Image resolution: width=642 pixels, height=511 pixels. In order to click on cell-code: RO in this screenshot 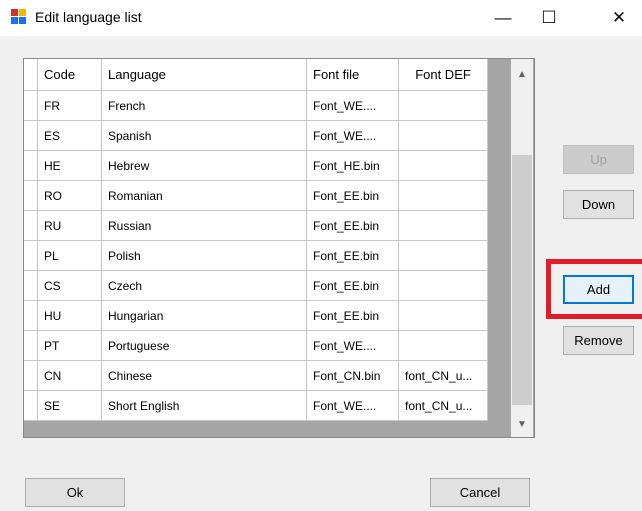, I will do `click(69, 195)`.